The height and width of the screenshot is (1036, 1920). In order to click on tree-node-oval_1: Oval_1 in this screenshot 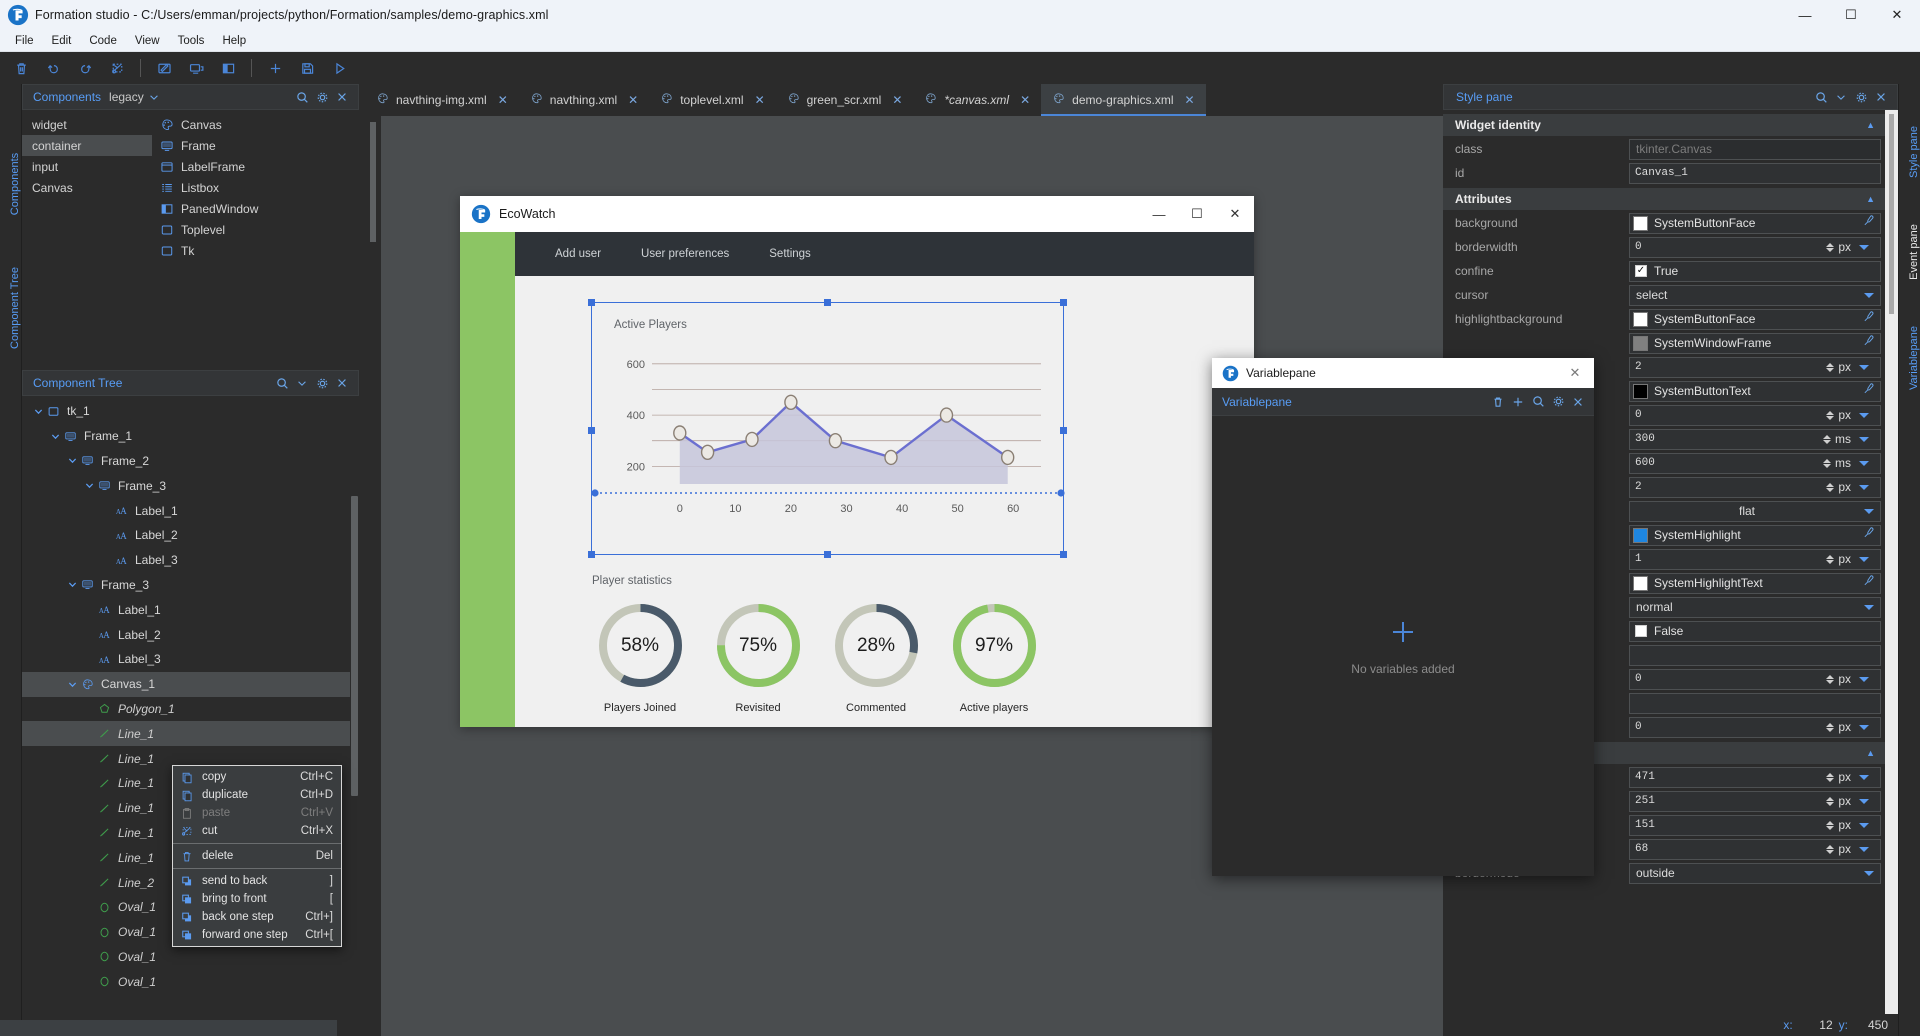, I will do `click(186, 981)`.